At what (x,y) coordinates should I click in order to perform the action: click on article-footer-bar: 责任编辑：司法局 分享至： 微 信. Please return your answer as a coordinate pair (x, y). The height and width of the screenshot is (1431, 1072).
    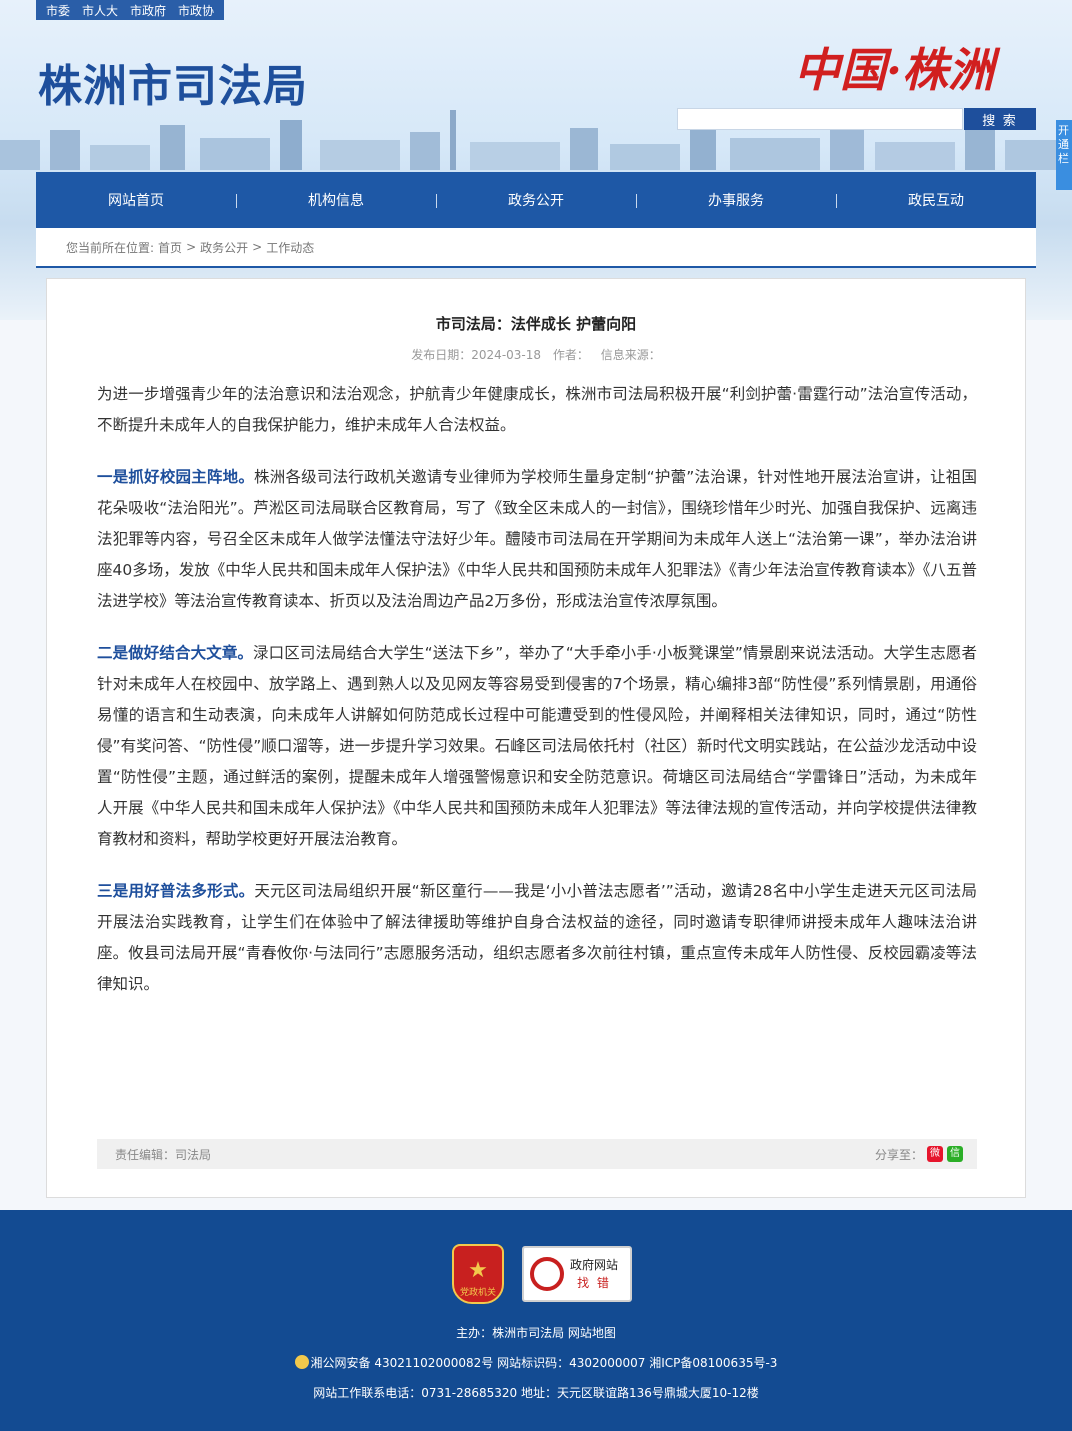
    Looking at the image, I should click on (537, 1154).